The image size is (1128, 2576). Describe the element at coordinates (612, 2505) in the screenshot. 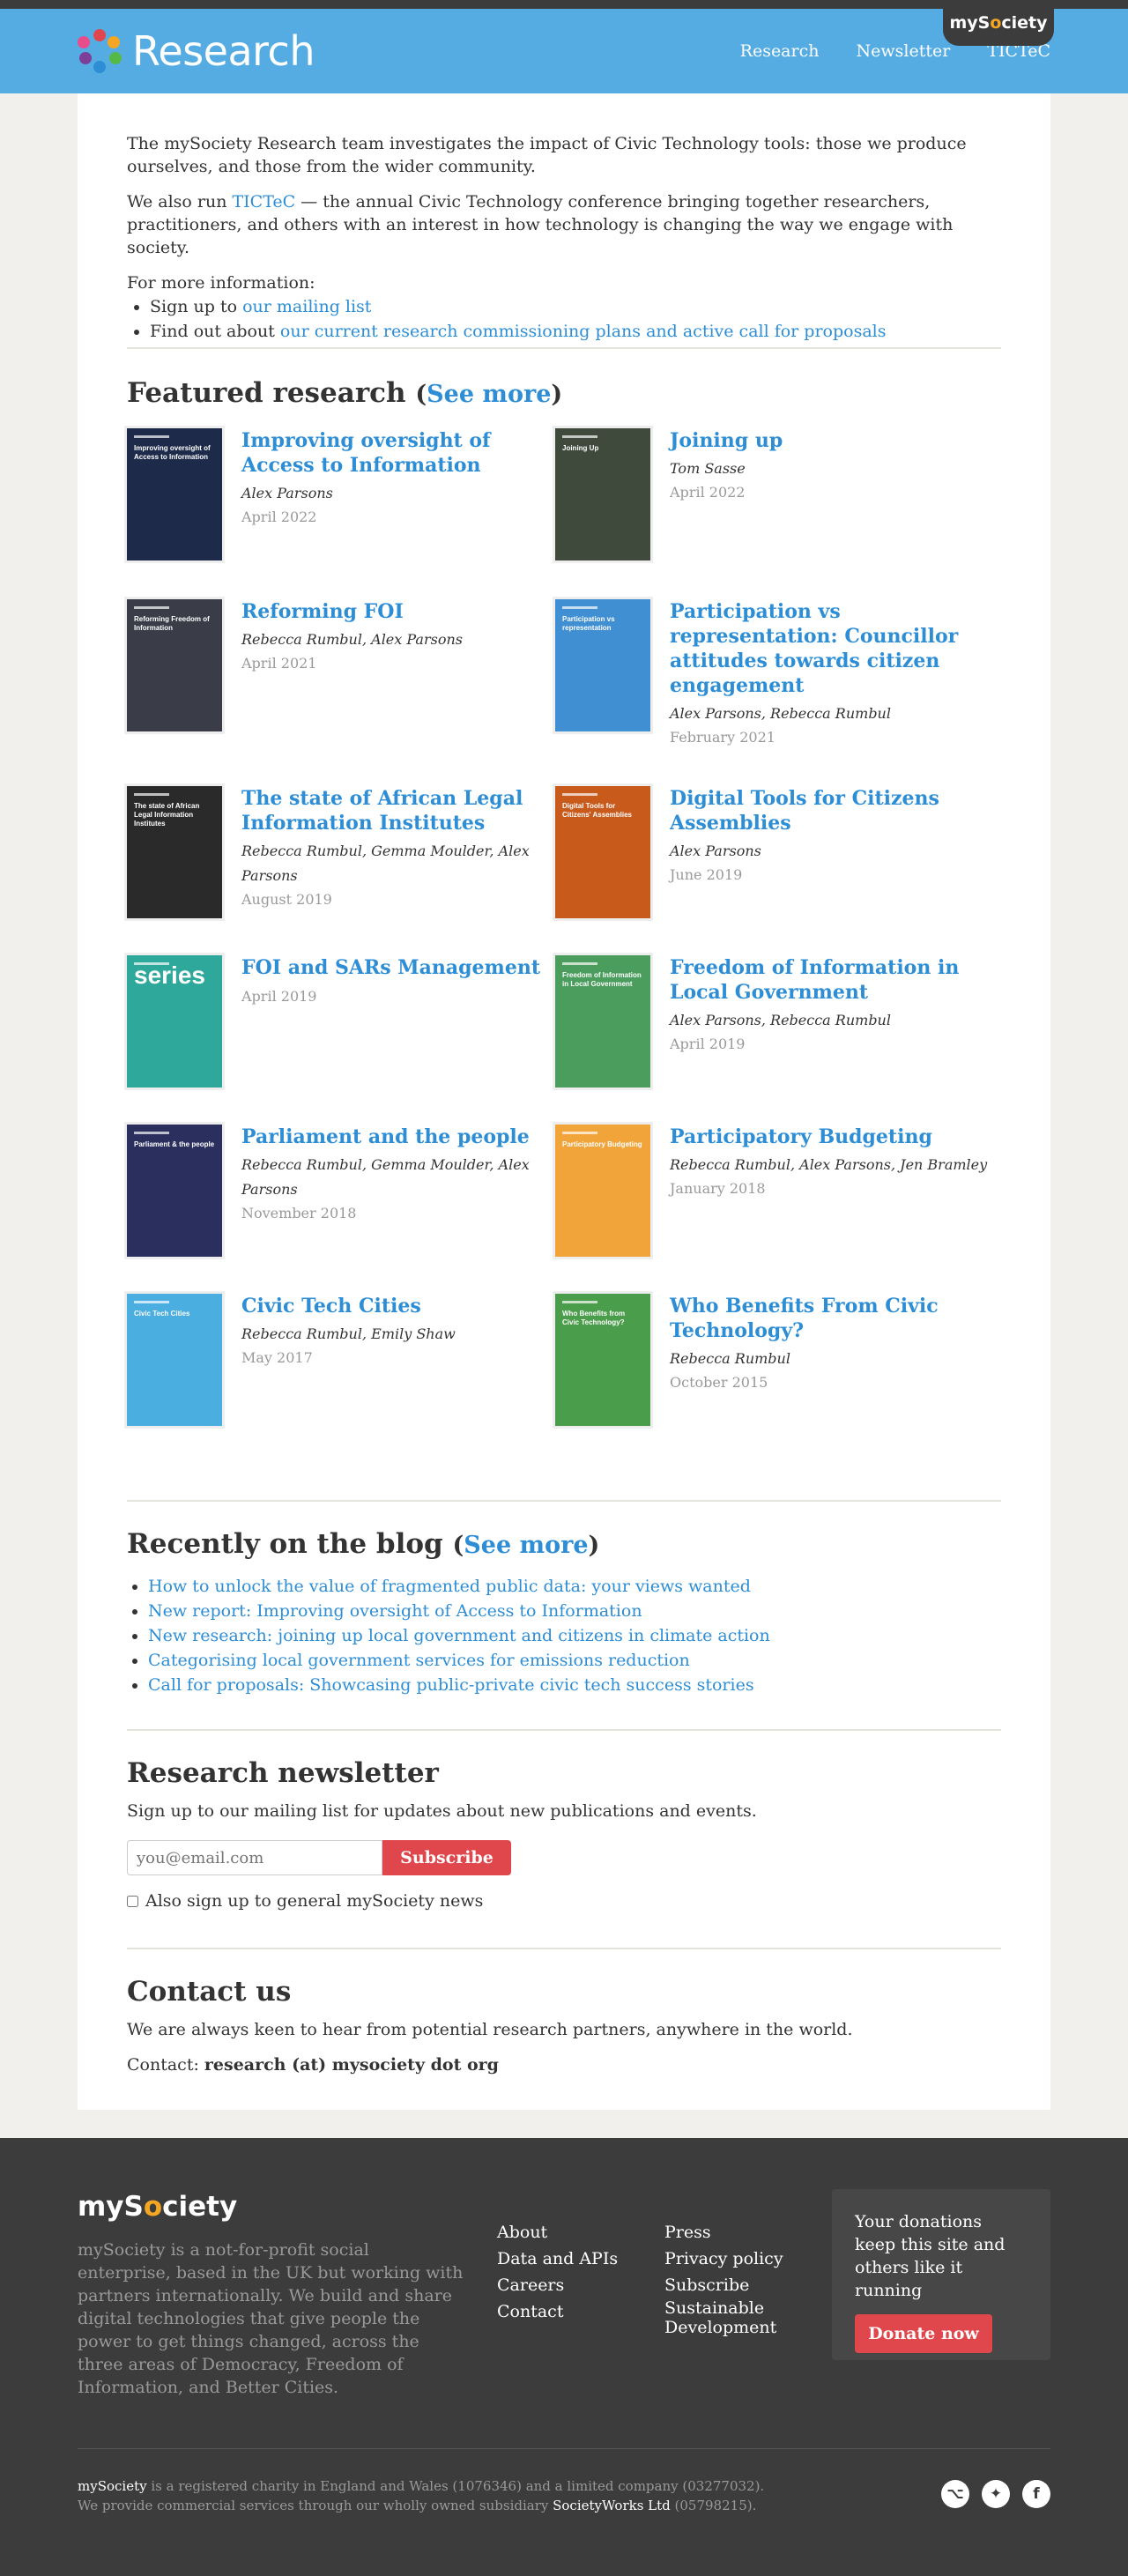

I see `subsidiary-link: SocietyWorks Ltd` at that location.